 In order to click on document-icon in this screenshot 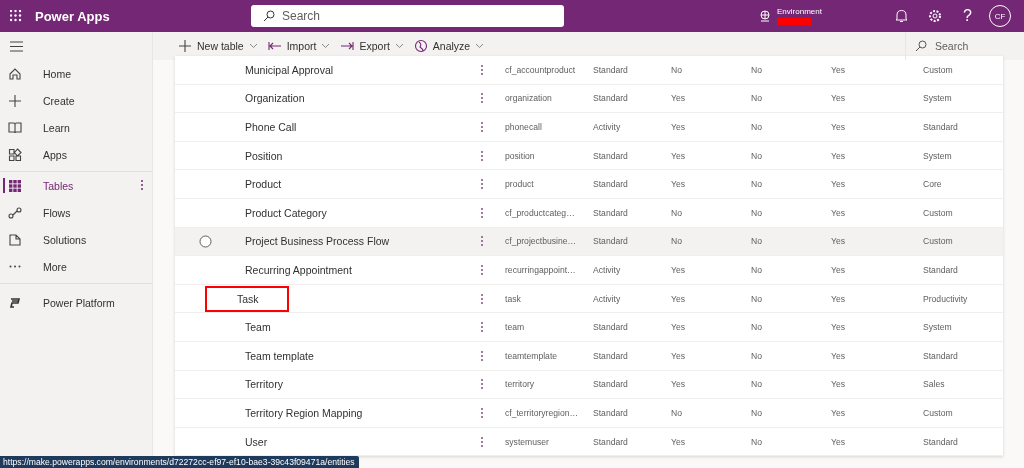, I will do `click(15, 239)`.